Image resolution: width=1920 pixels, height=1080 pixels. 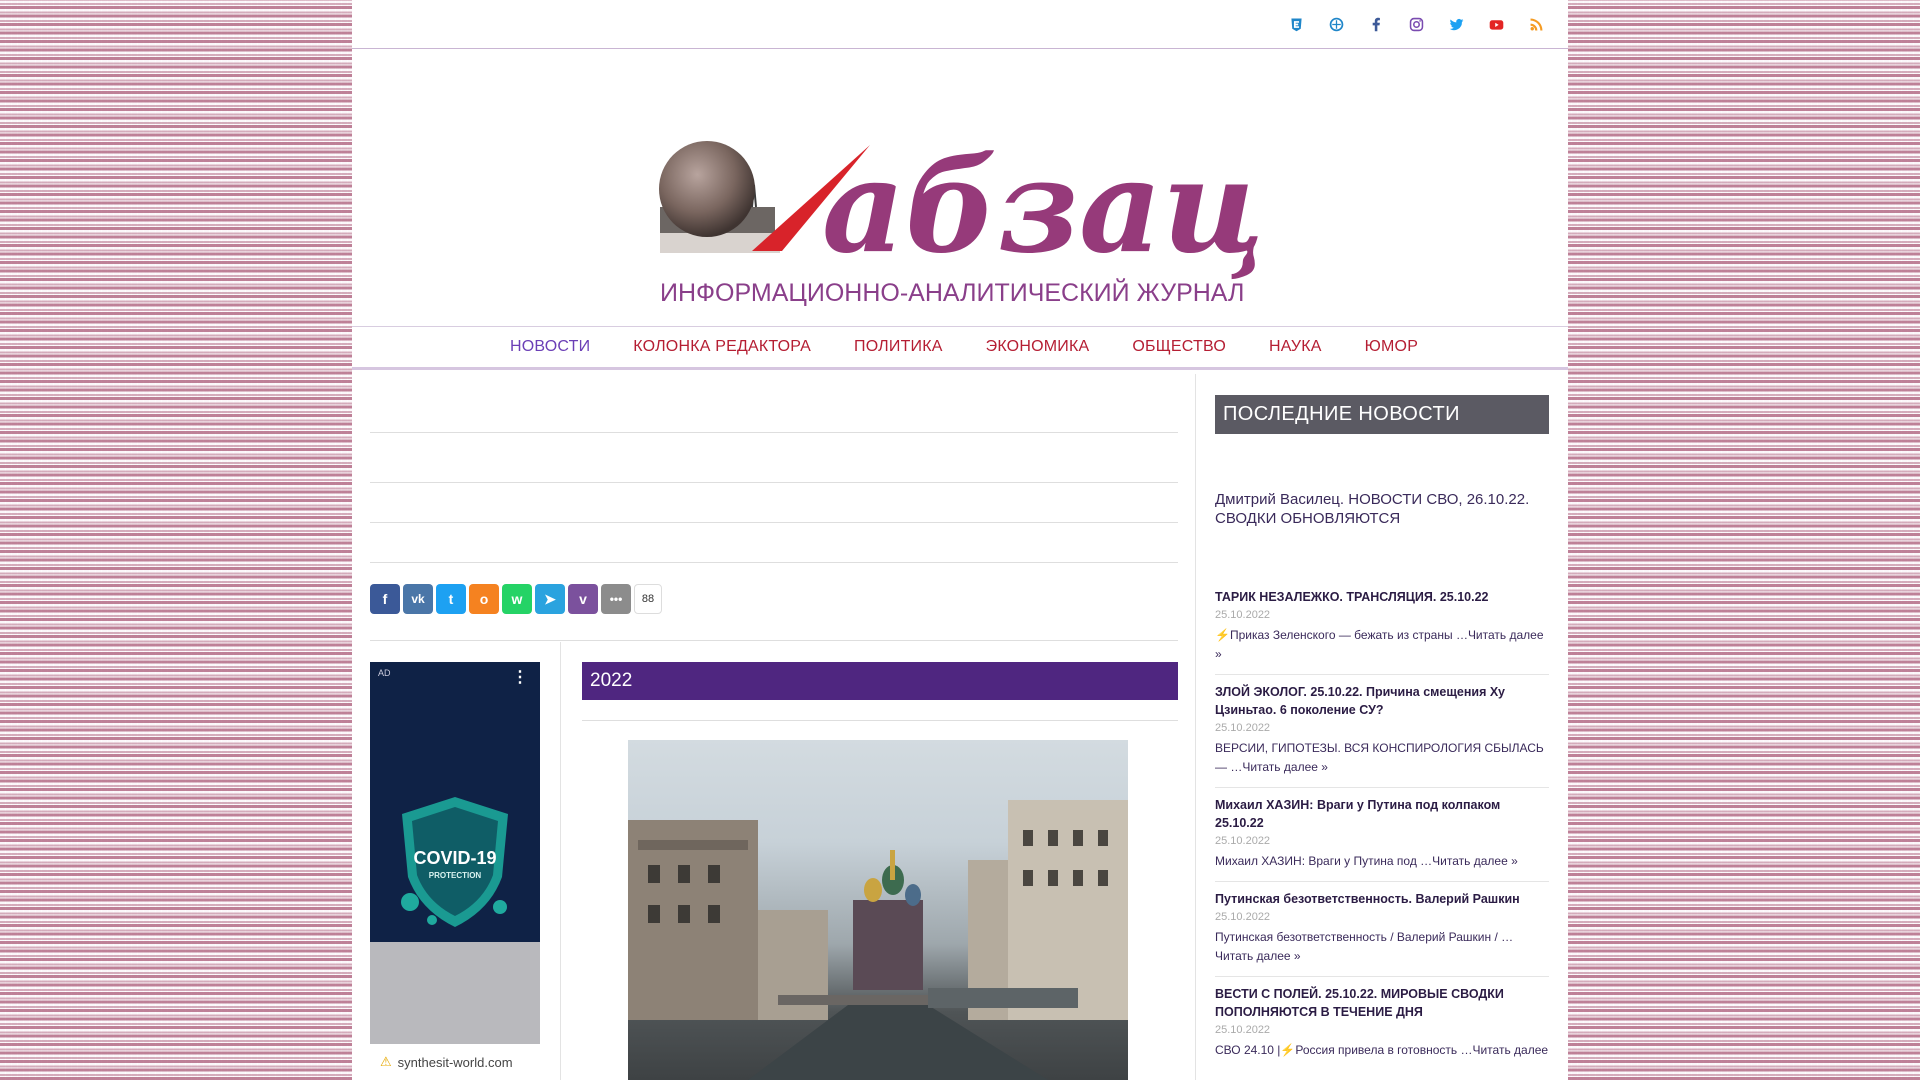 What do you see at coordinates (1382, 597) in the screenshot?
I see `news-item-title: ТАРИК НЕЗАЛЕЖКО. ТРАНСЛЯЦИЯ. 25.10.22` at bounding box center [1382, 597].